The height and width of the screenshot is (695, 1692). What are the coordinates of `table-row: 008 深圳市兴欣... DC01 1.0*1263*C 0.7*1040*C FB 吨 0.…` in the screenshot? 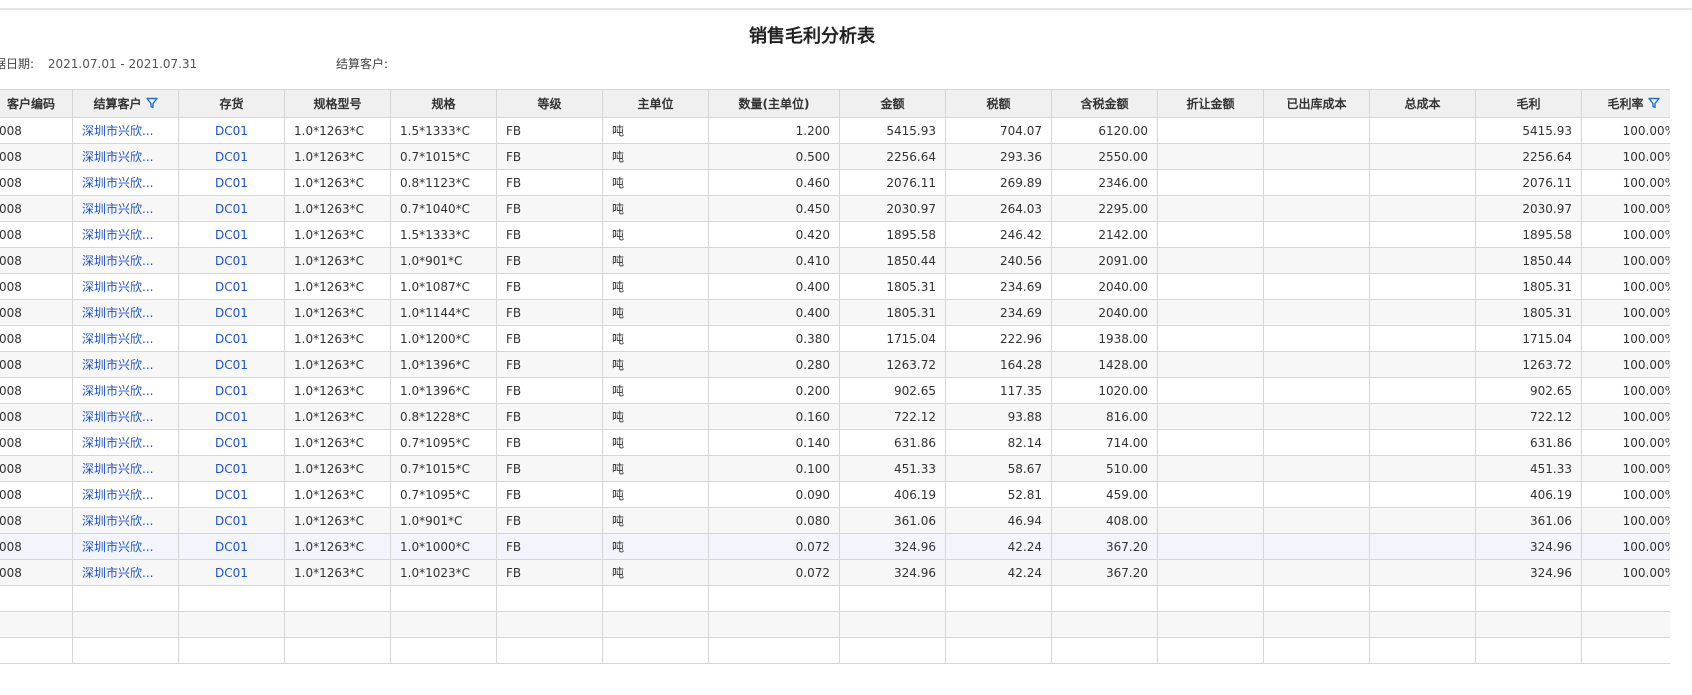 It's located at (835, 208).